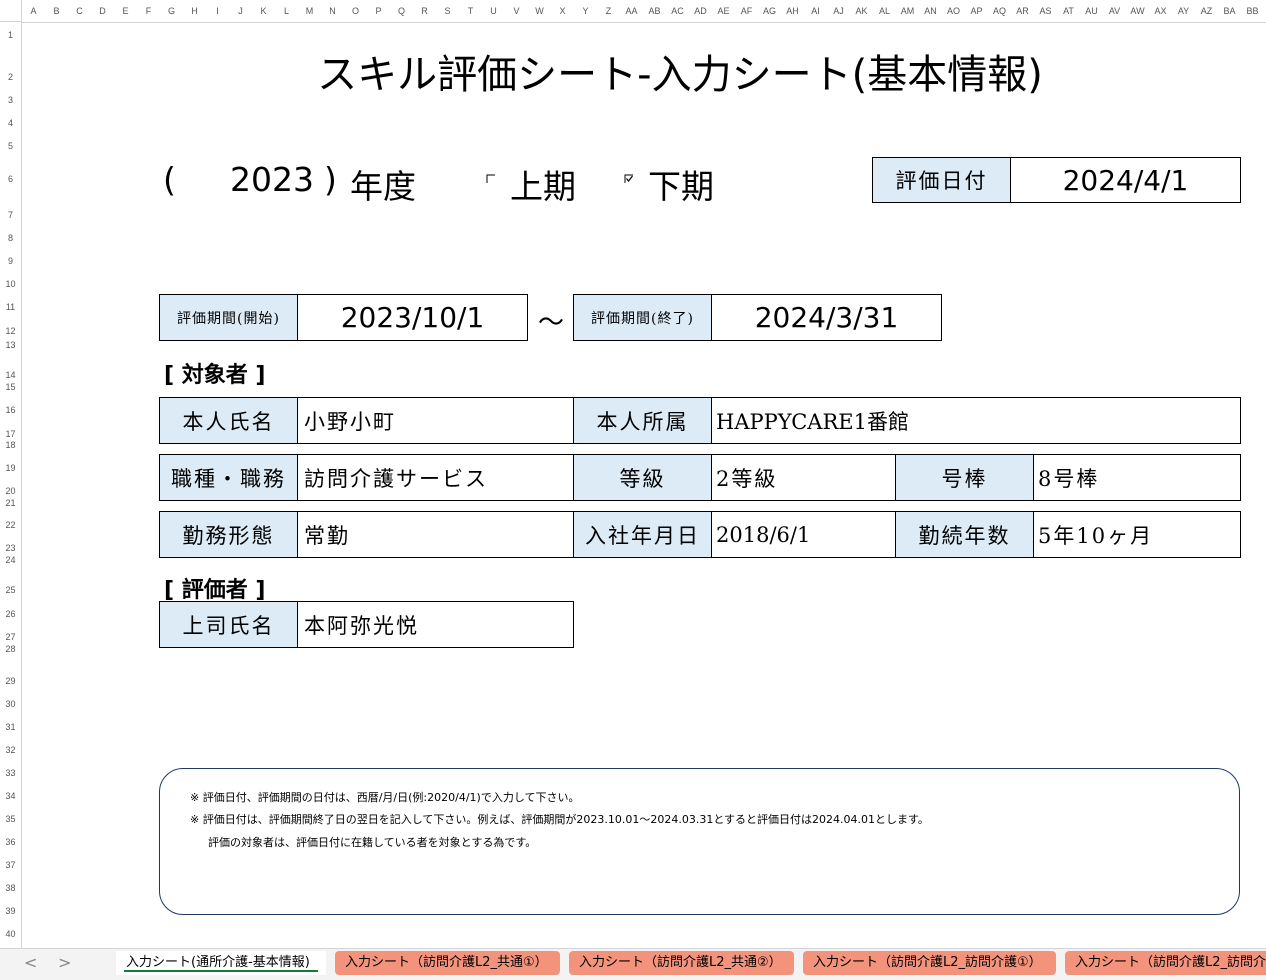 This screenshot has height=980, width=1266. I want to click on row-header: 15, so click(10, 387).